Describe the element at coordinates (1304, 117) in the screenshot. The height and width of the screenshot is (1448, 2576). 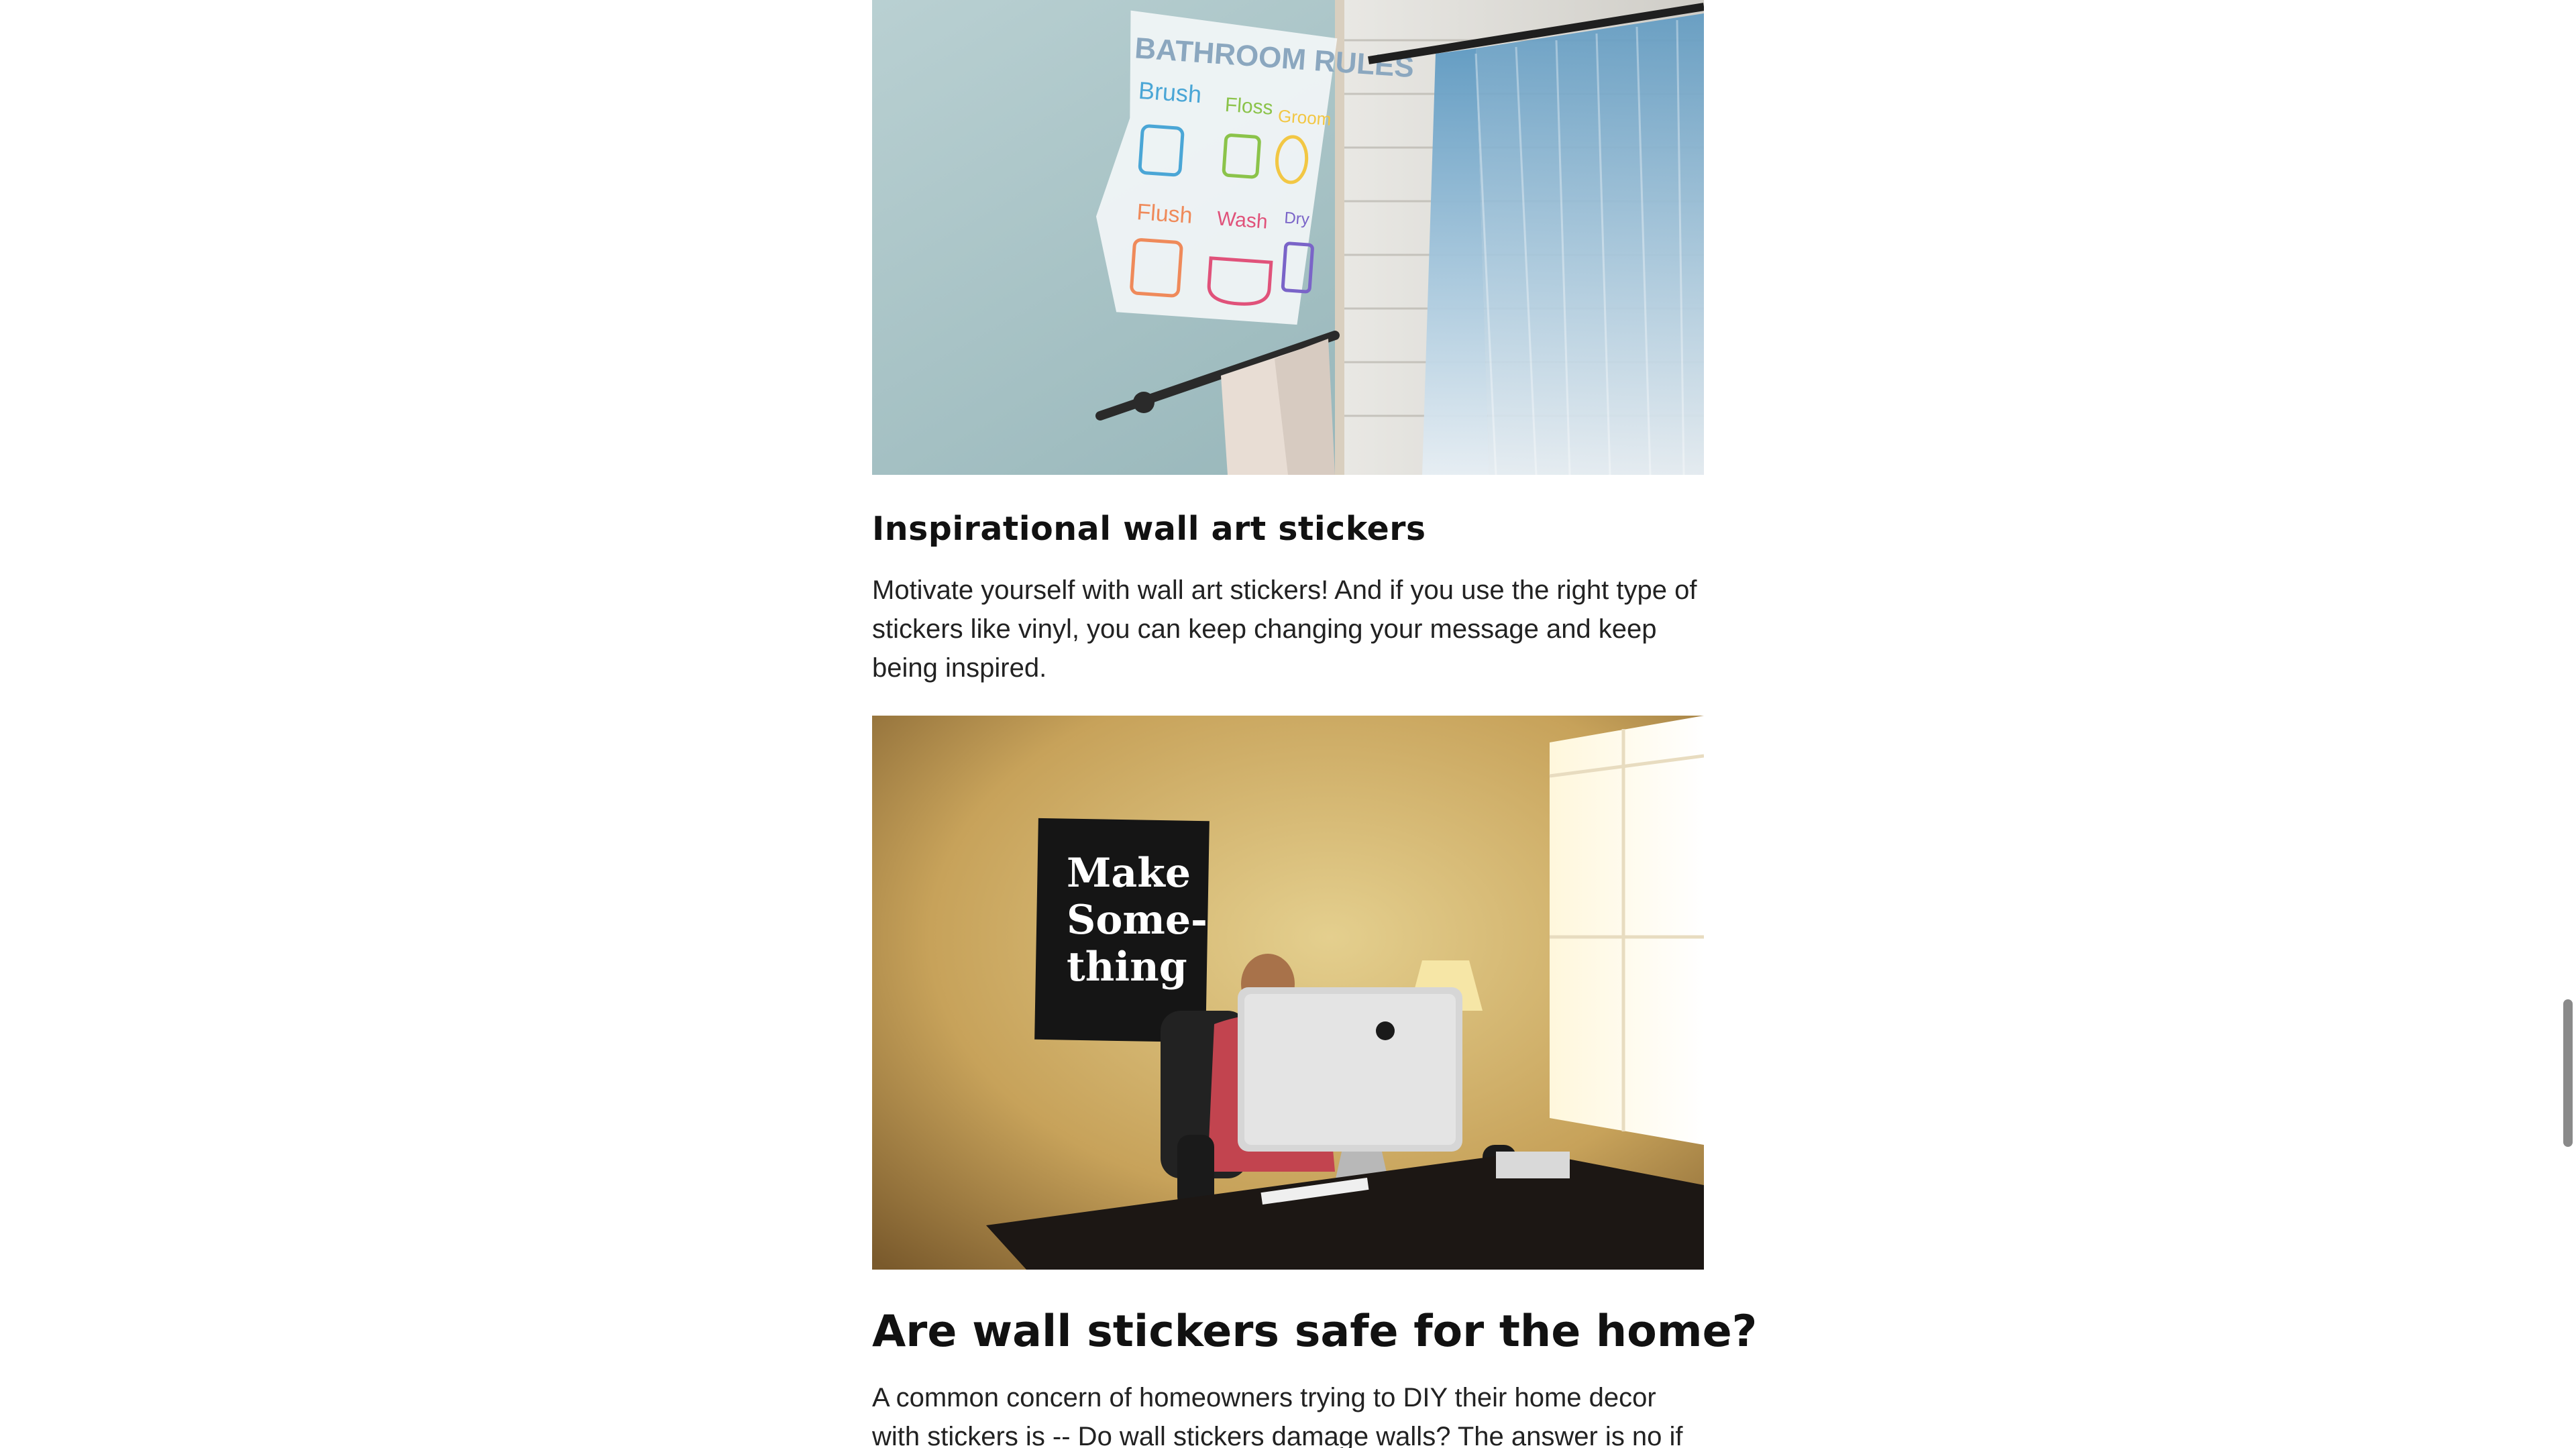
I see `sign-item-groom: Groom` at that location.